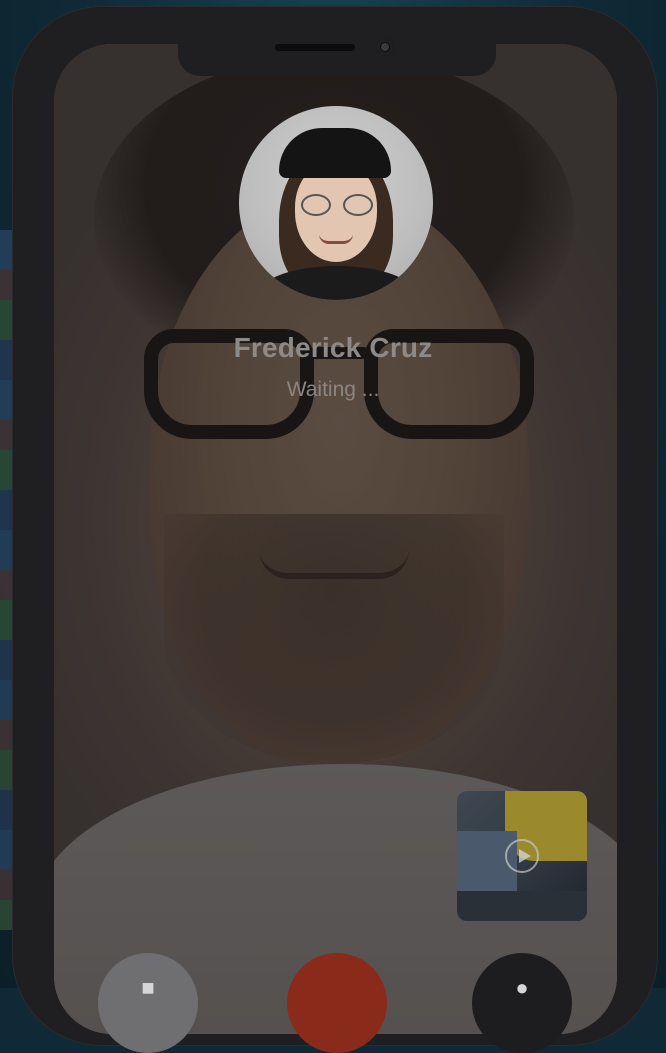 This screenshot has width=666, height=1053. What do you see at coordinates (337, 57) in the screenshot?
I see `phone-notch` at bounding box center [337, 57].